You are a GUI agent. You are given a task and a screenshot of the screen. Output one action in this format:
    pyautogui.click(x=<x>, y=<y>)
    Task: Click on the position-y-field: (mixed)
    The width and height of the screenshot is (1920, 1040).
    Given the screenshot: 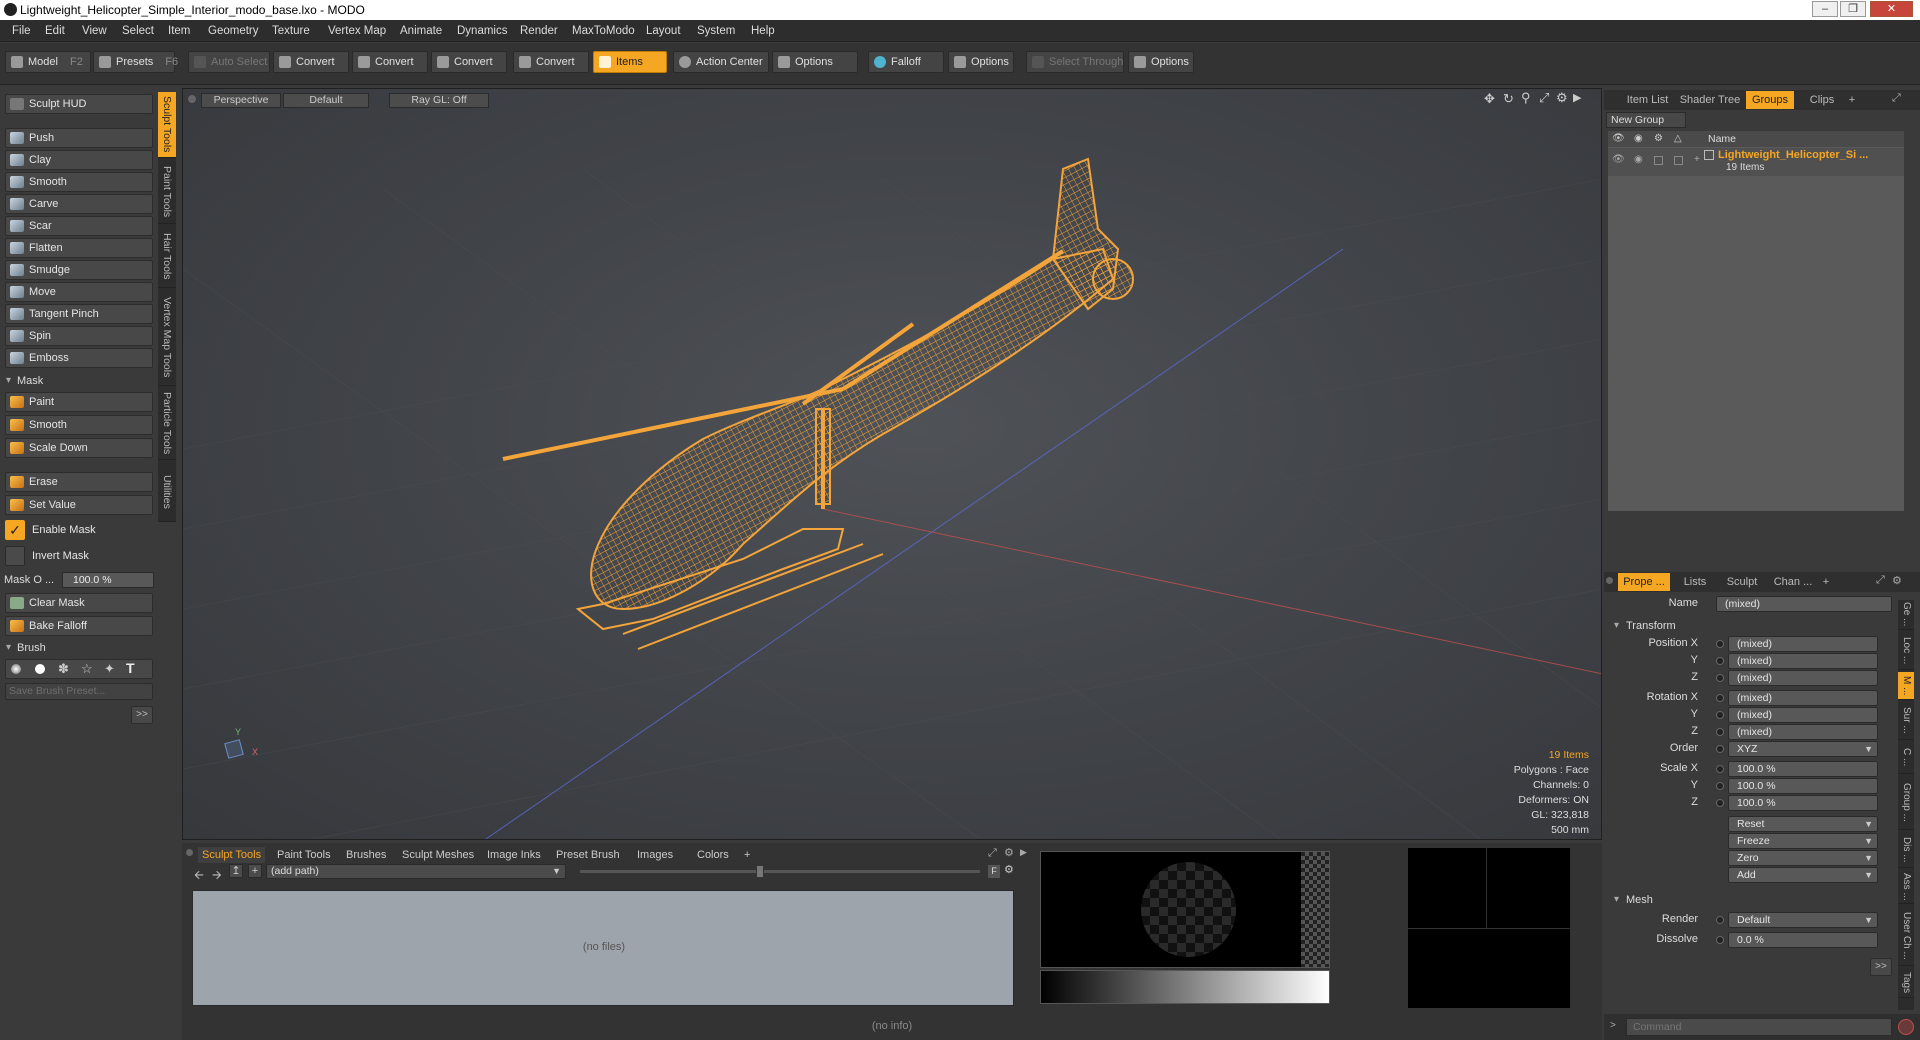 What is the action you would take?
    pyautogui.click(x=1803, y=661)
    